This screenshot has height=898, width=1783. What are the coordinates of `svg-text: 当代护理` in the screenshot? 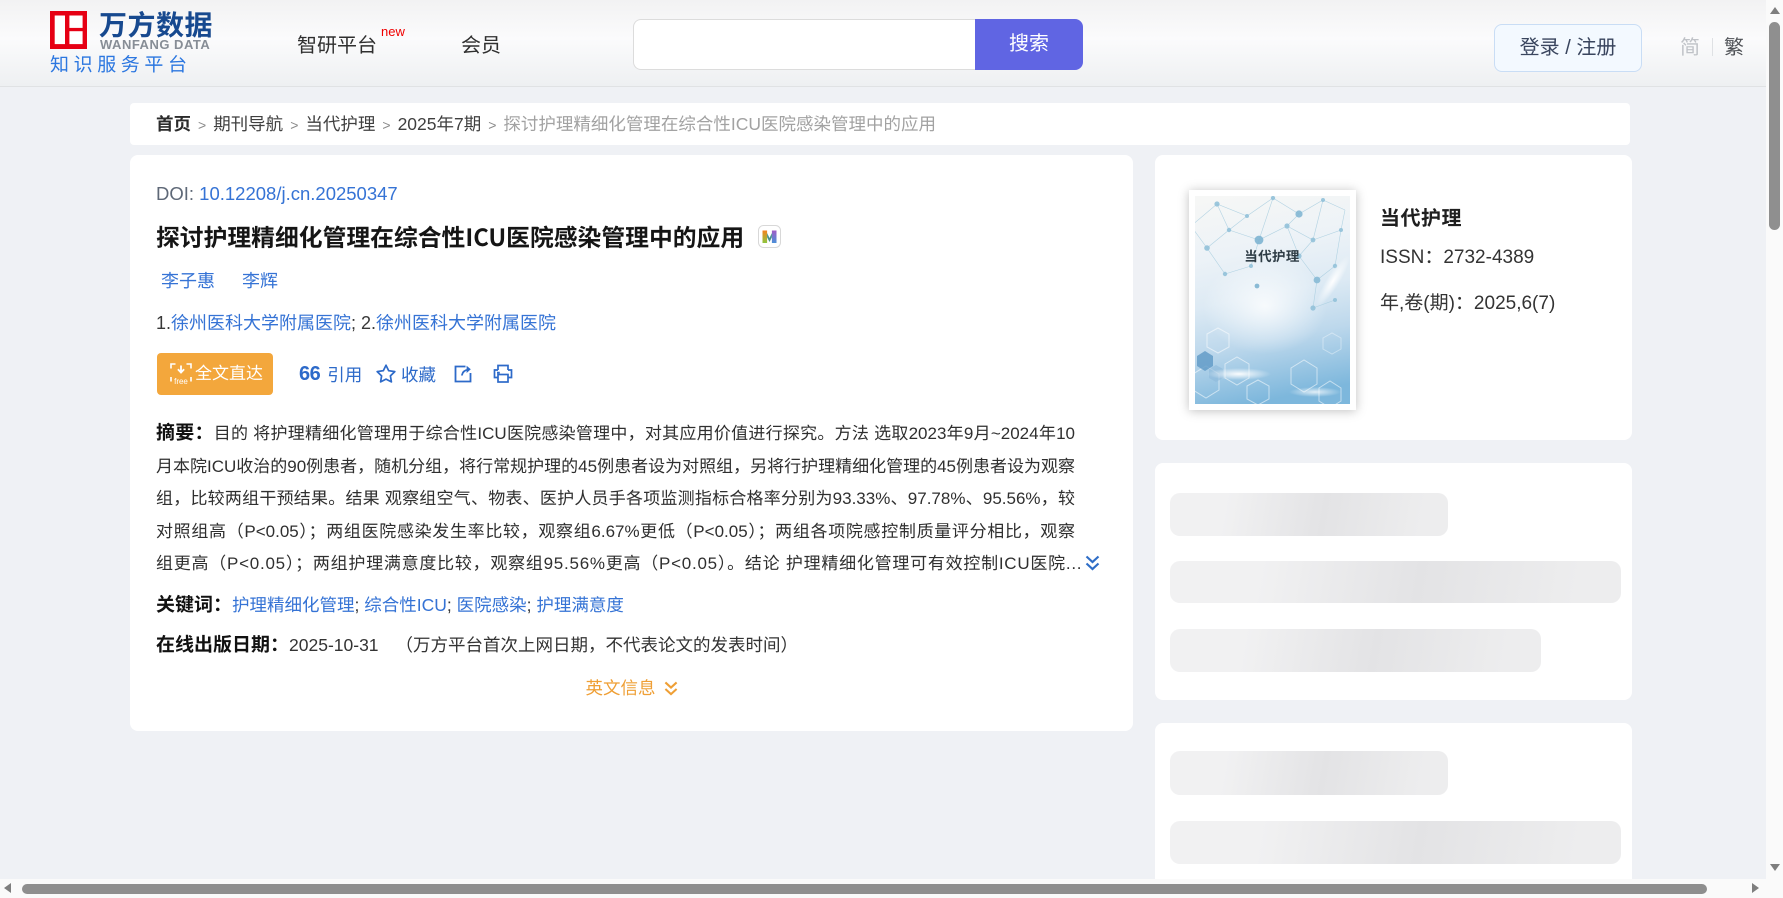 It's located at (1272, 255).